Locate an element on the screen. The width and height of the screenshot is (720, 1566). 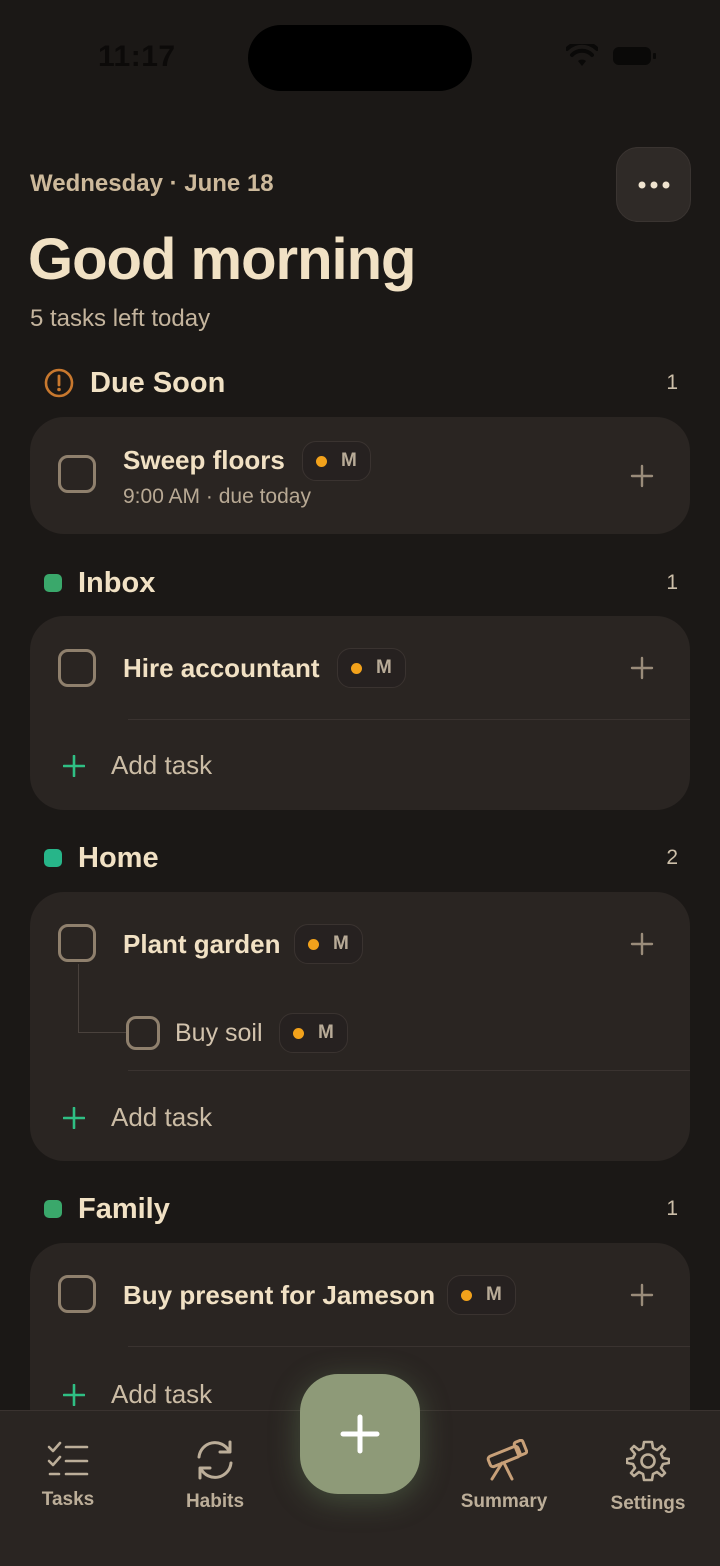
task-title: Buy present for Jameson is located at coordinates (279, 1295).